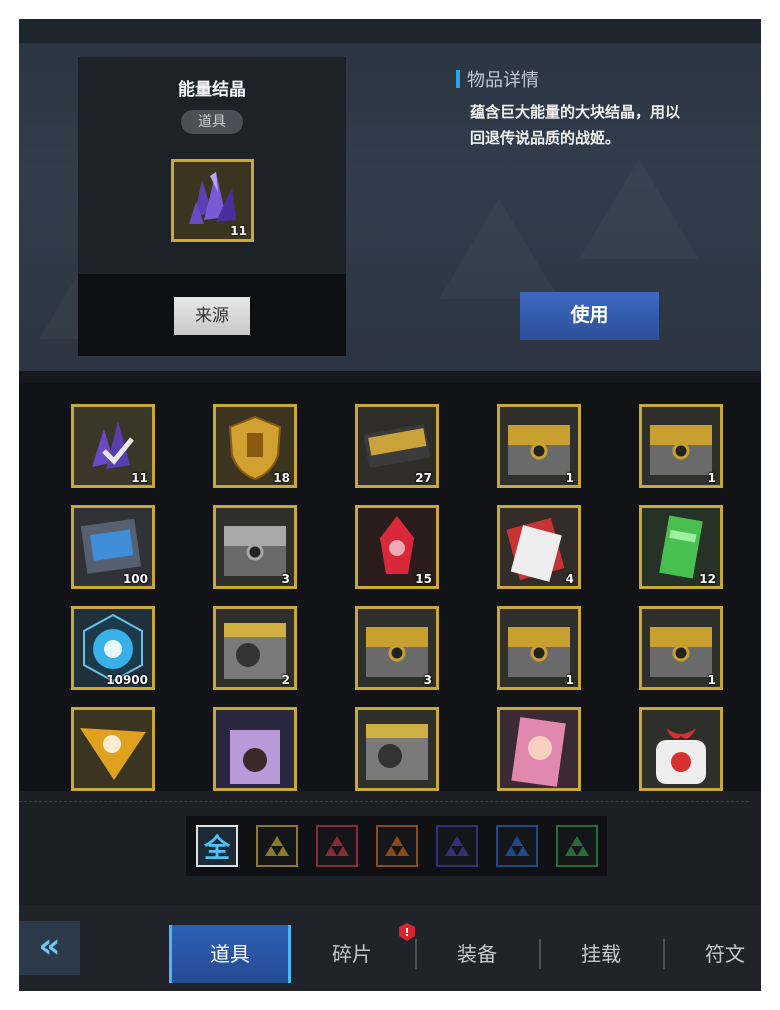  I want to click on item-count: 18, so click(281, 478).